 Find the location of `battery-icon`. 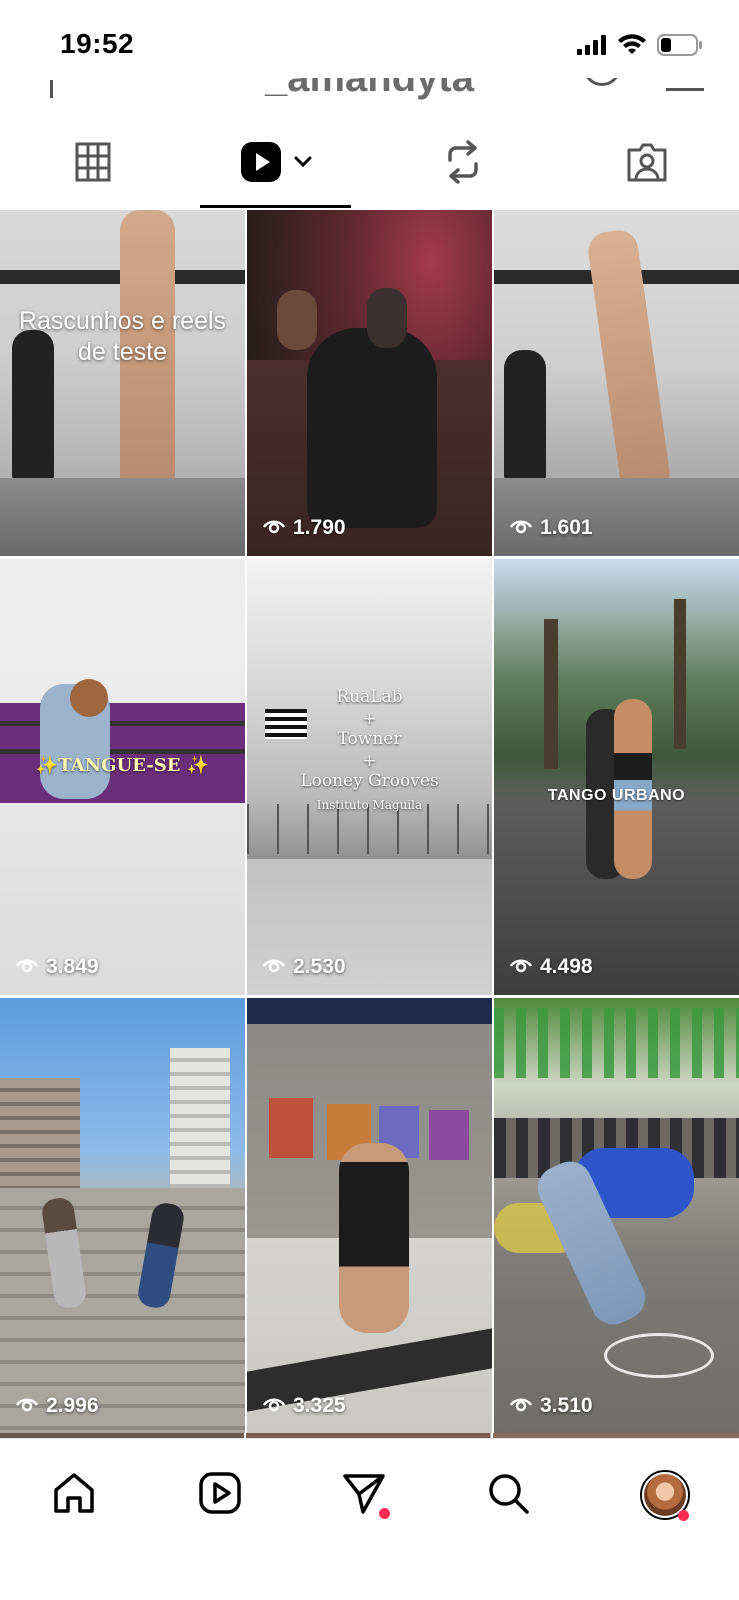

battery-icon is located at coordinates (680, 47).